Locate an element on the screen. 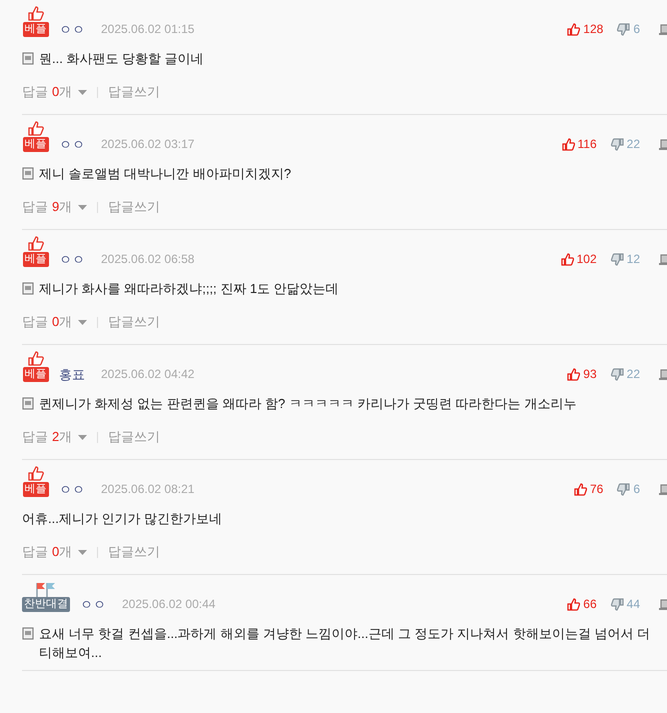 The image size is (667, 713). dislike-button: 12 is located at coordinates (625, 259).